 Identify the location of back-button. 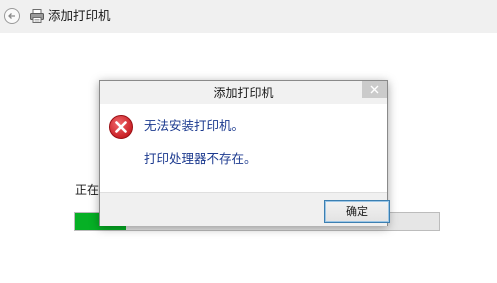
(12, 16).